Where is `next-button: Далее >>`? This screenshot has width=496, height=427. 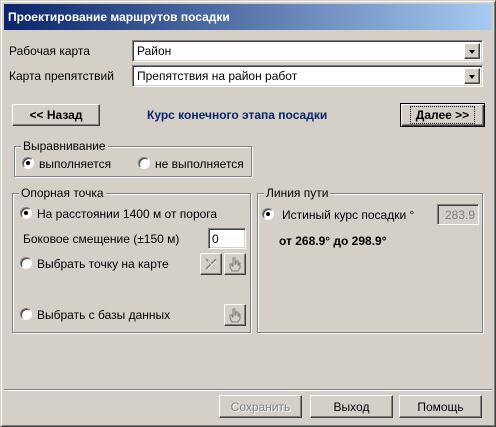 next-button: Далее >> is located at coordinates (442, 115).